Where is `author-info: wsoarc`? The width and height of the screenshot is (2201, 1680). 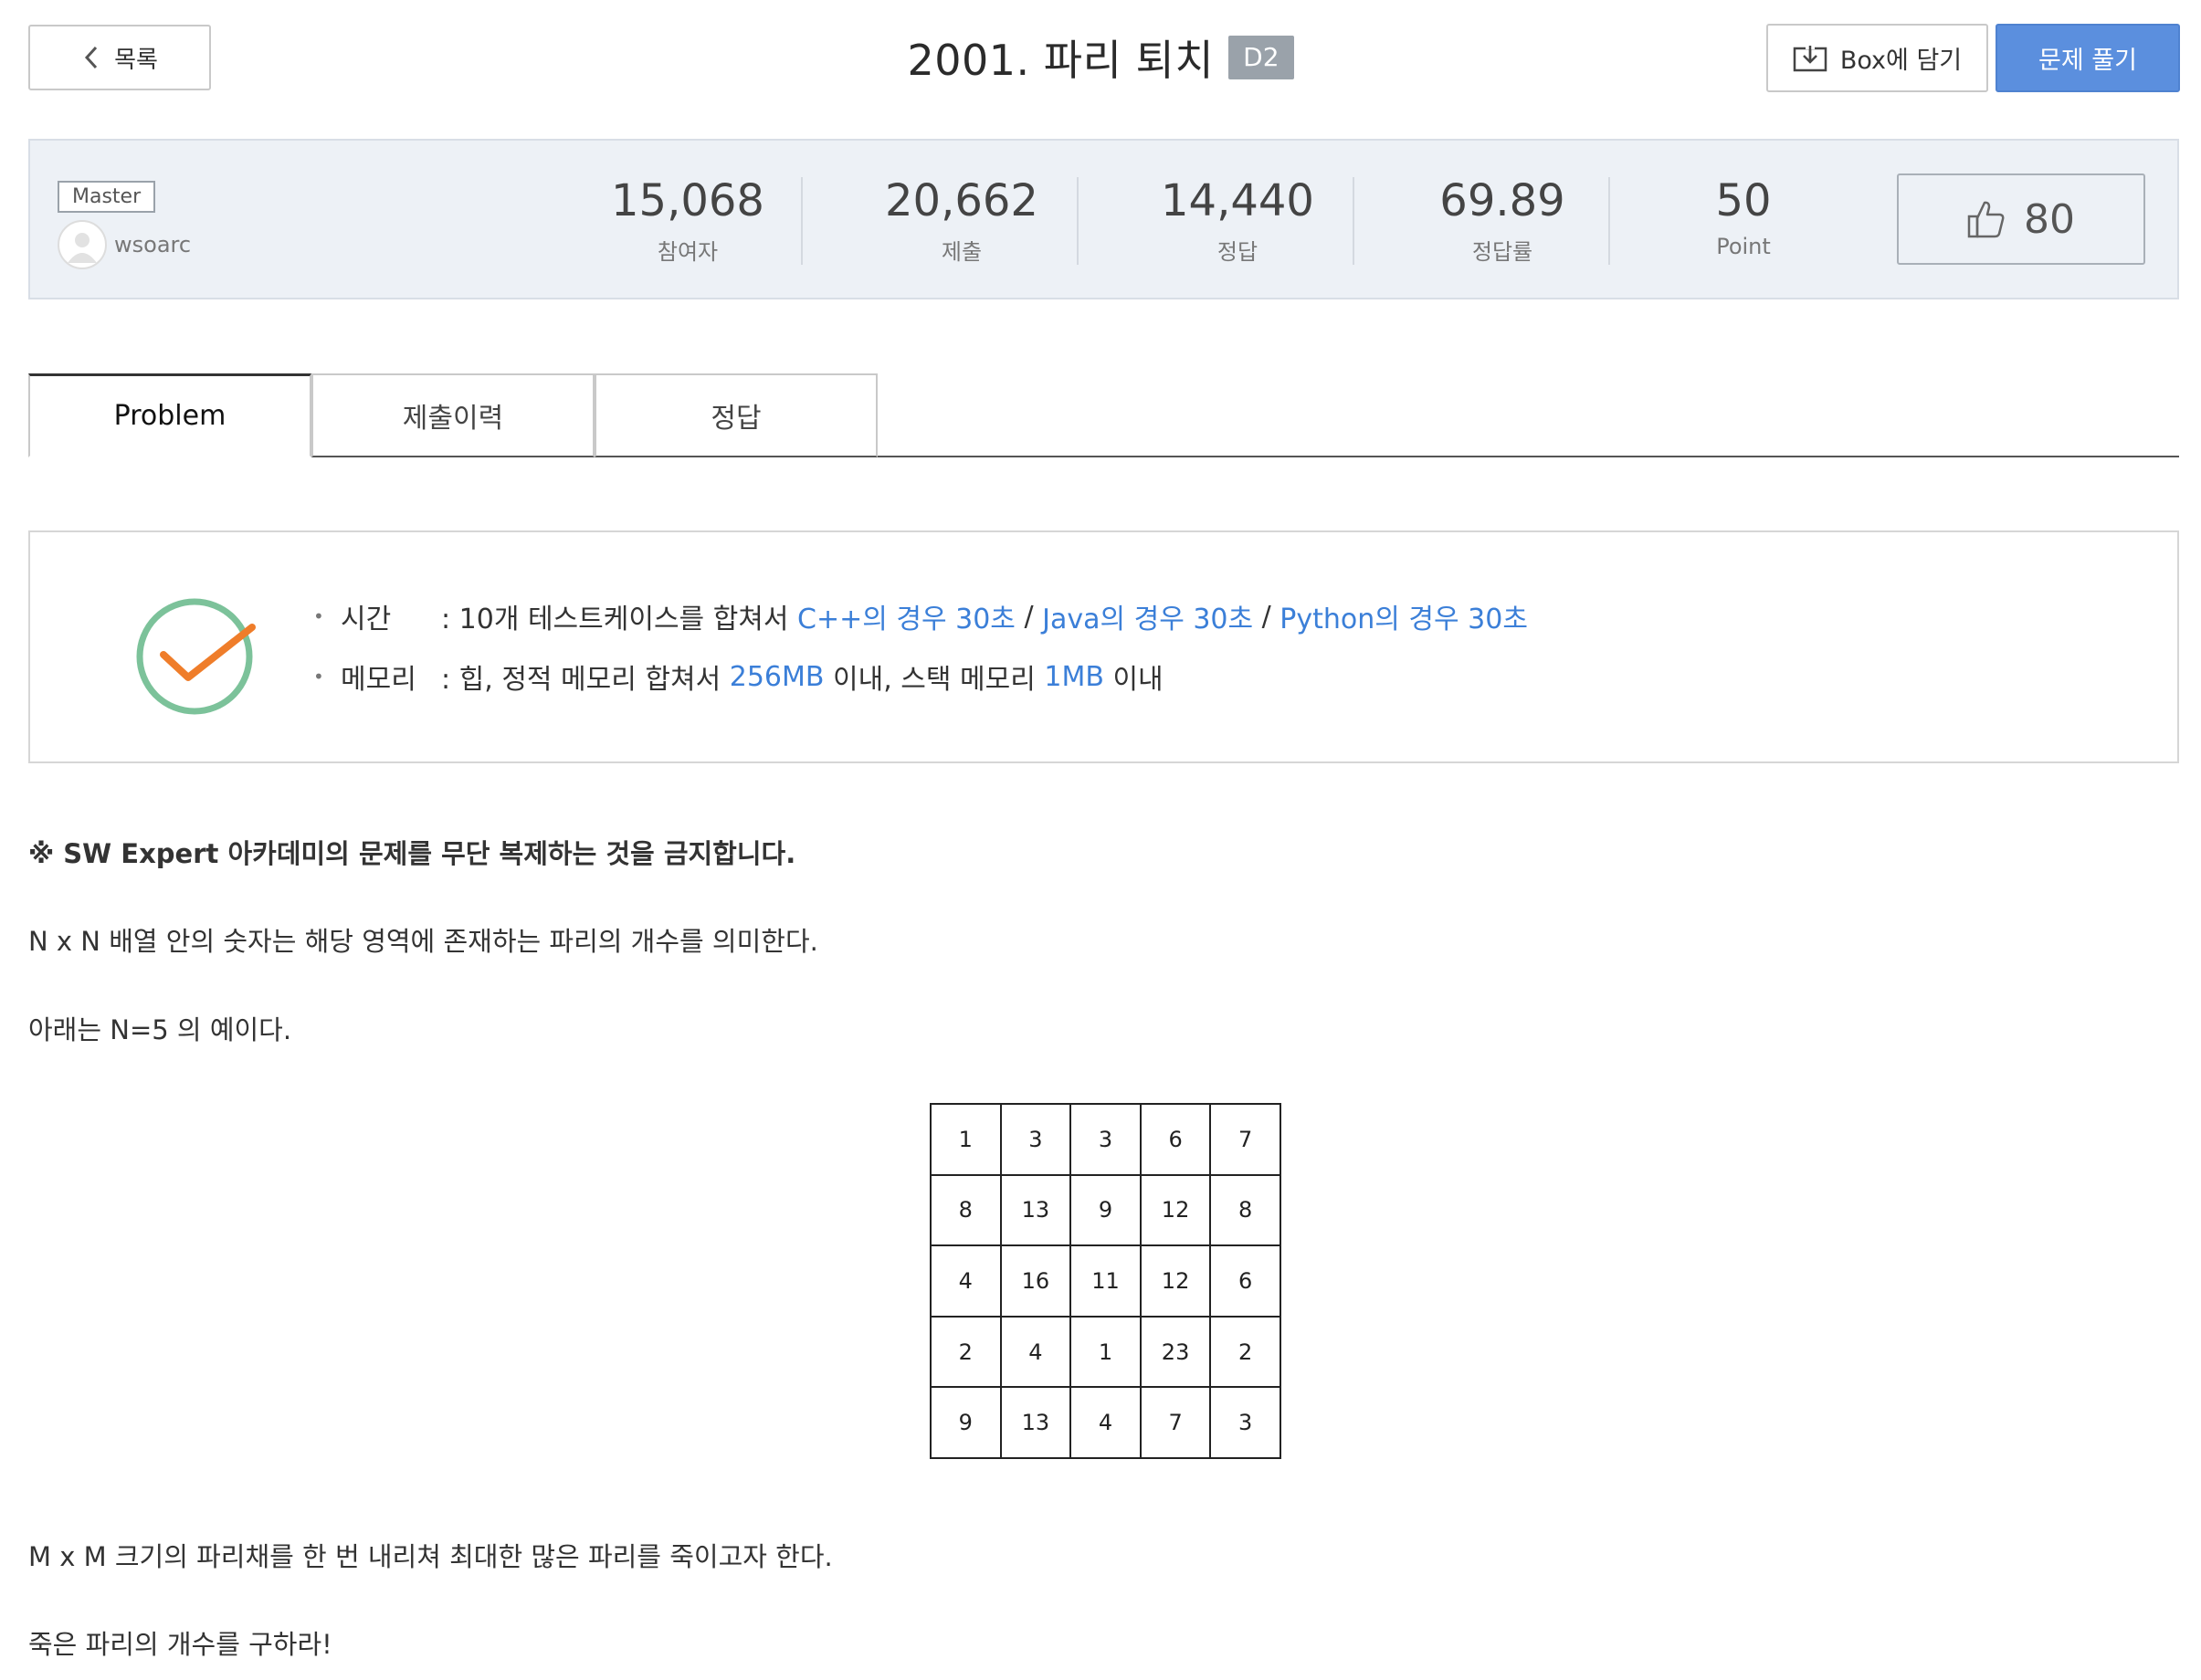
author-info: wsoarc is located at coordinates (124, 245).